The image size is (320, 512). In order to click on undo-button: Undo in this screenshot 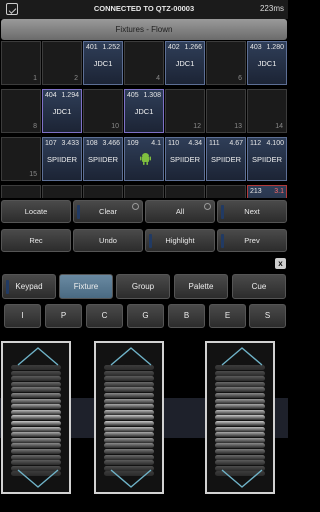, I will do `click(108, 240)`.